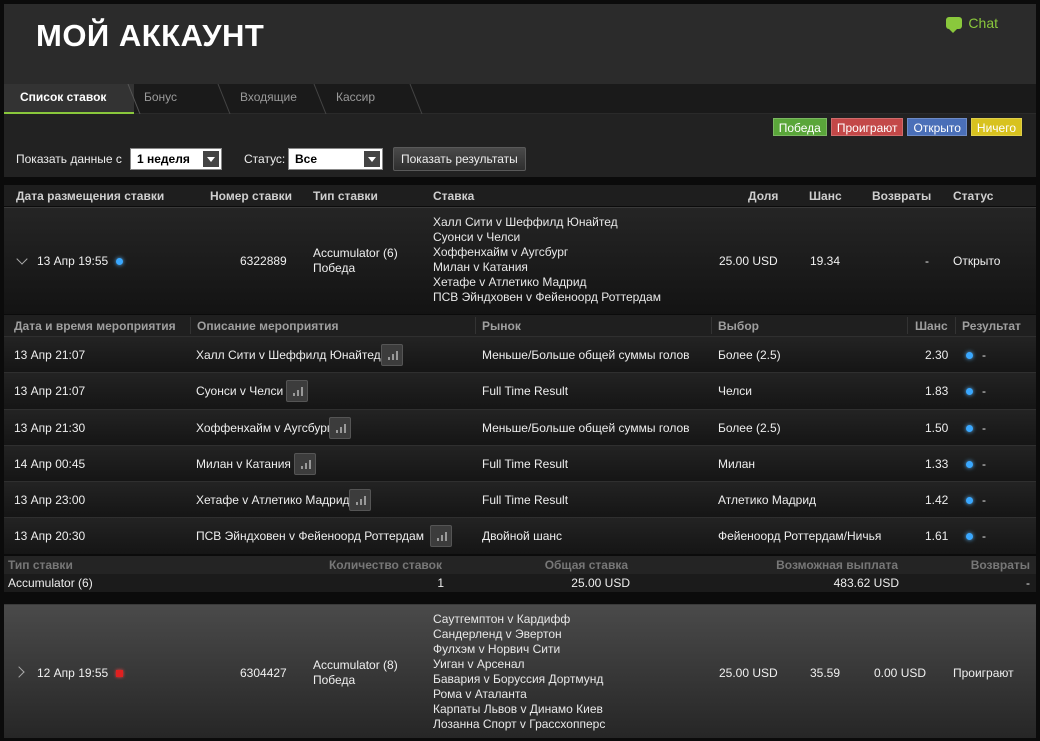  What do you see at coordinates (738, 326) in the screenshot?
I see `col-selection: Выбор` at bounding box center [738, 326].